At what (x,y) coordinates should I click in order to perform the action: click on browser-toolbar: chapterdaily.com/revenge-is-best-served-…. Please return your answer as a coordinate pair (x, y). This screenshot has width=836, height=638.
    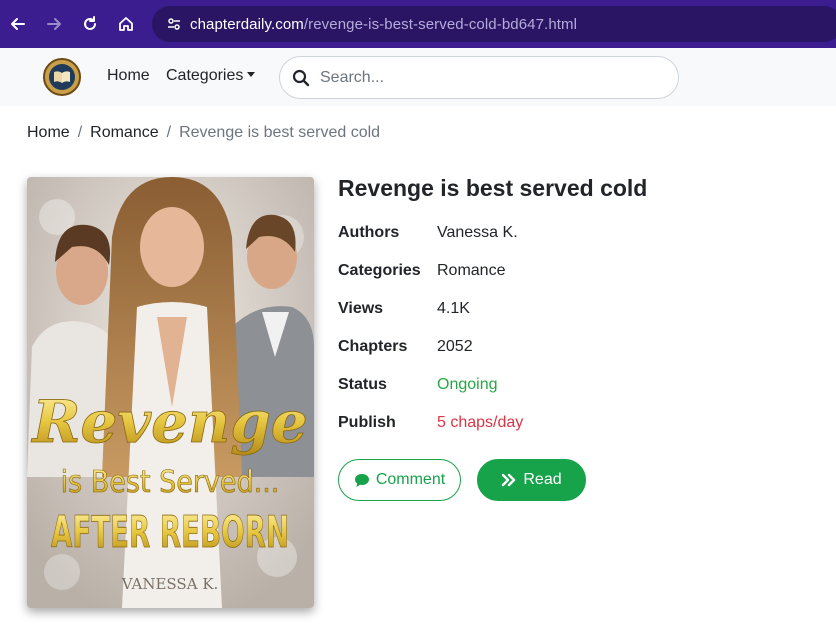
    Looking at the image, I should click on (418, 24).